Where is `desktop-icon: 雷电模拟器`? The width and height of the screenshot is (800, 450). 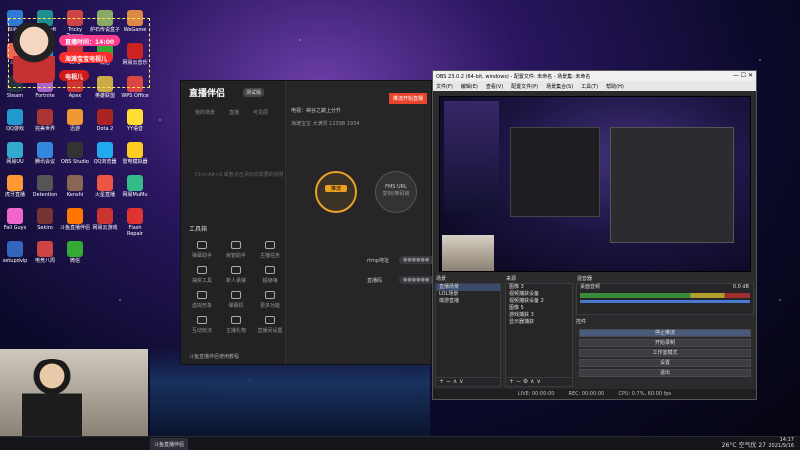
desktop-icon: 雷电模拟器 is located at coordinates (135, 158).